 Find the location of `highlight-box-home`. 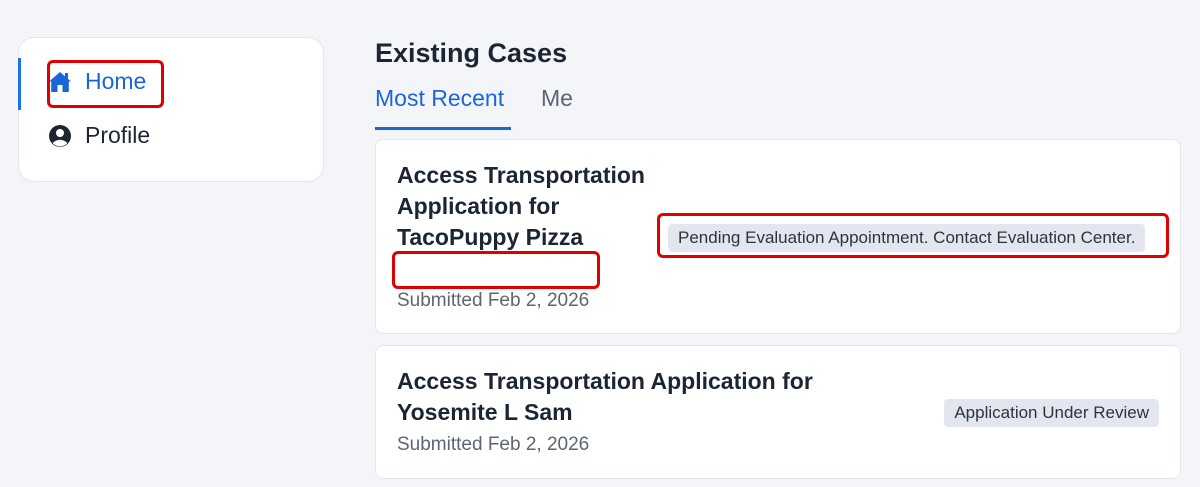

highlight-box-home is located at coordinates (105, 84).